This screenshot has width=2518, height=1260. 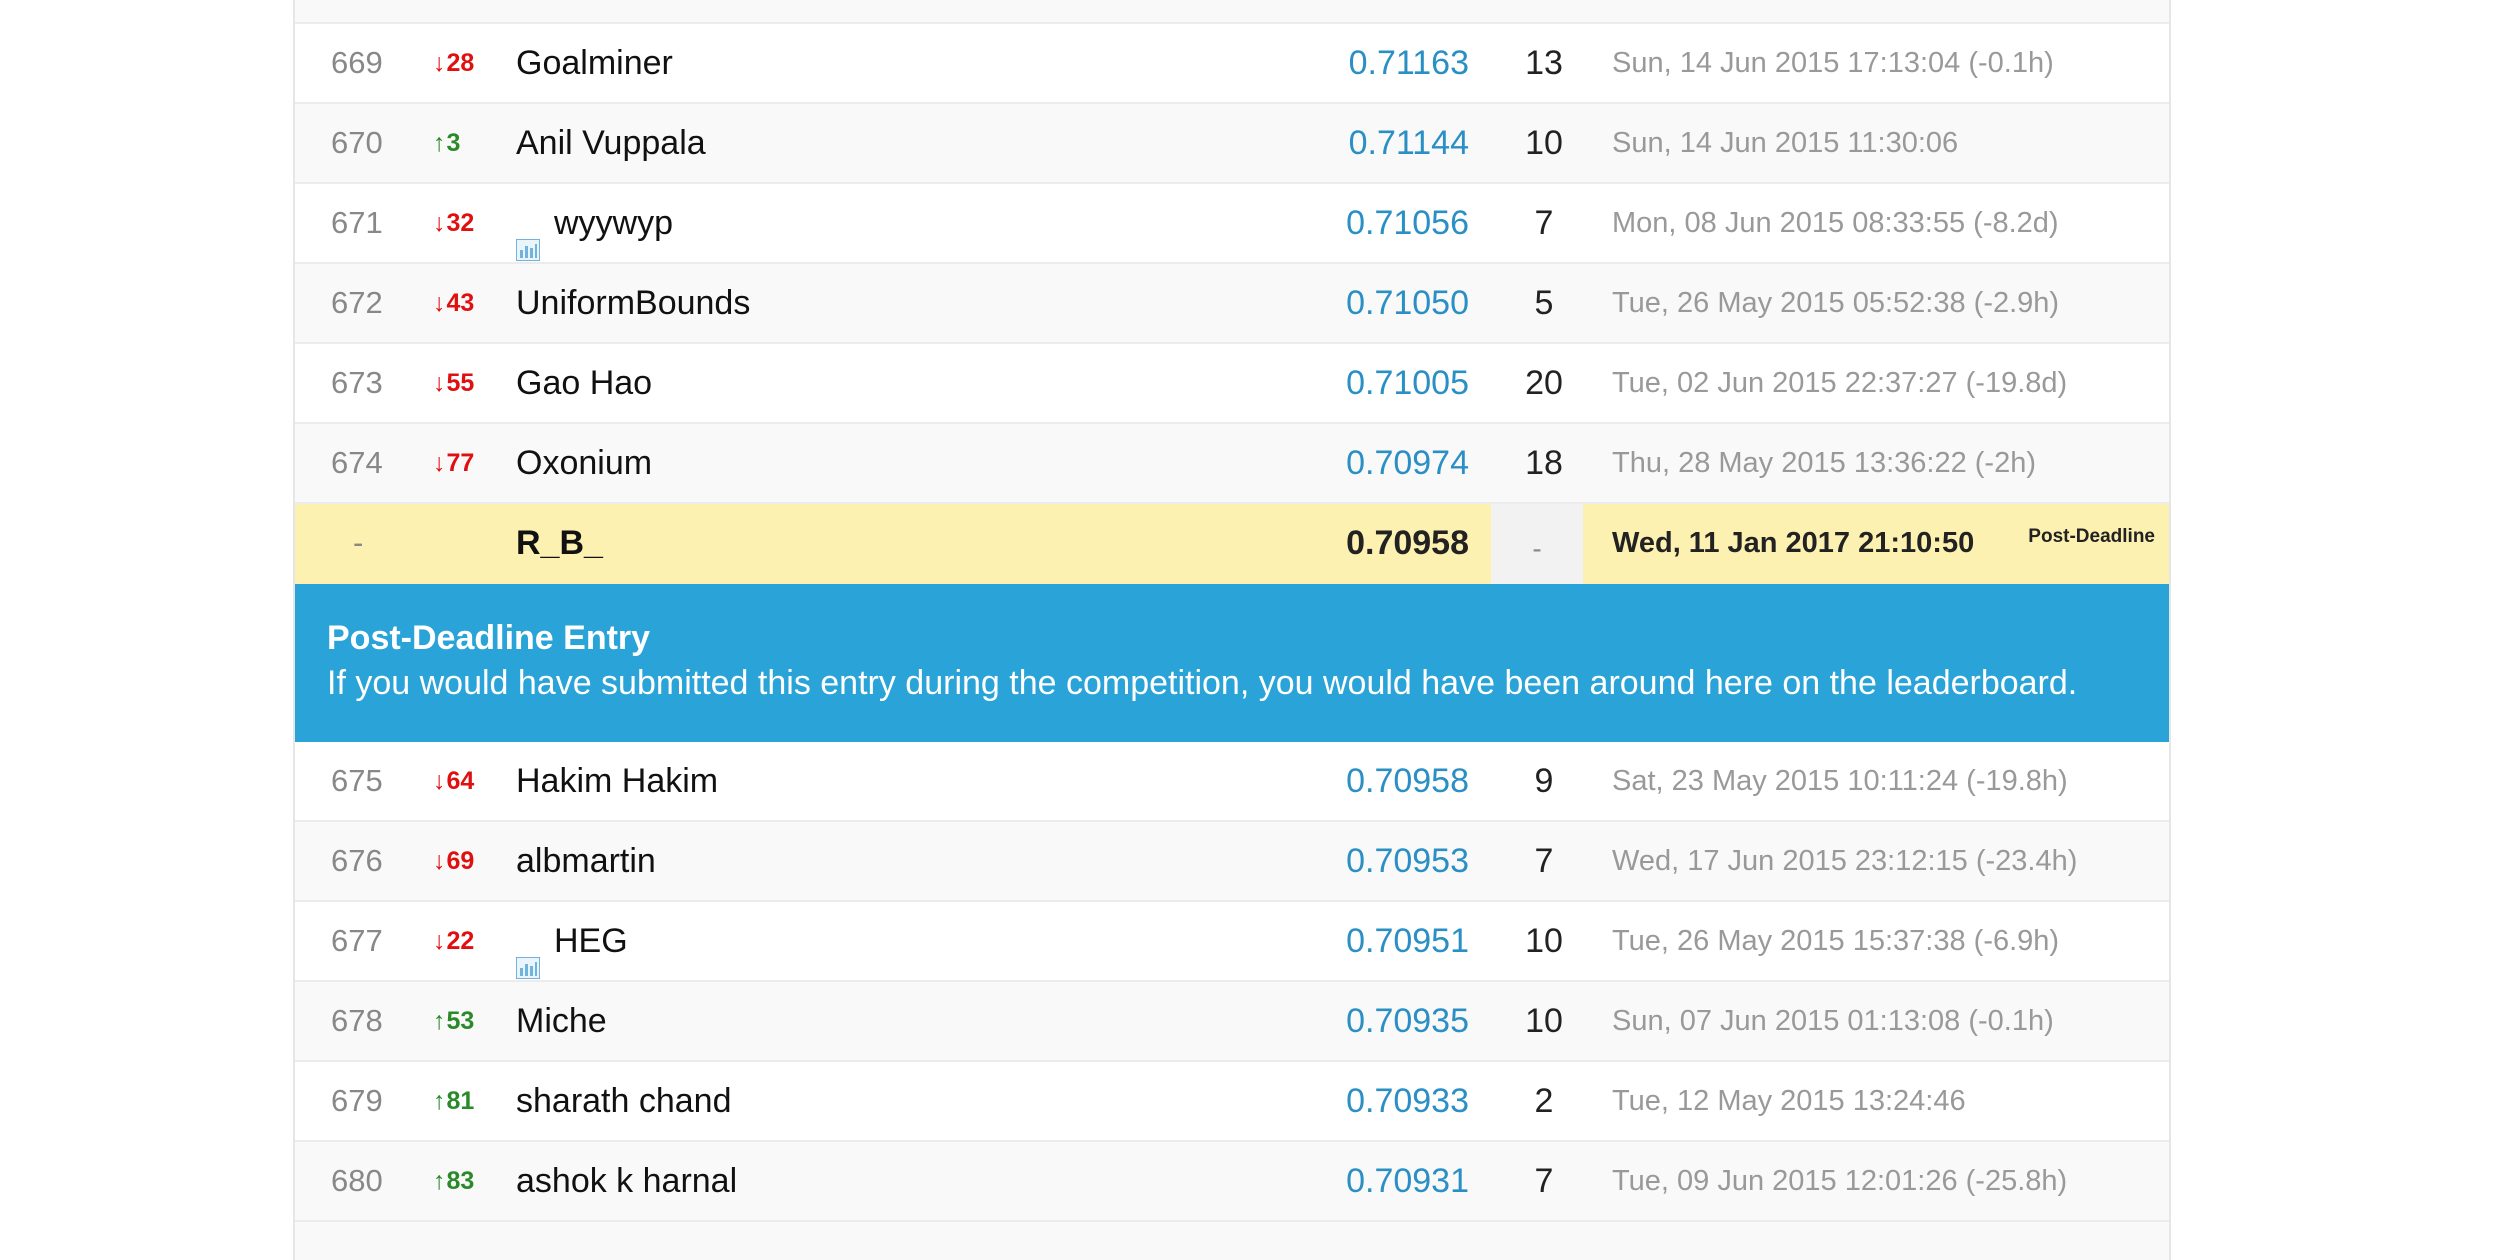 I want to click on team-cell: UniformBounds, so click(x=633, y=303).